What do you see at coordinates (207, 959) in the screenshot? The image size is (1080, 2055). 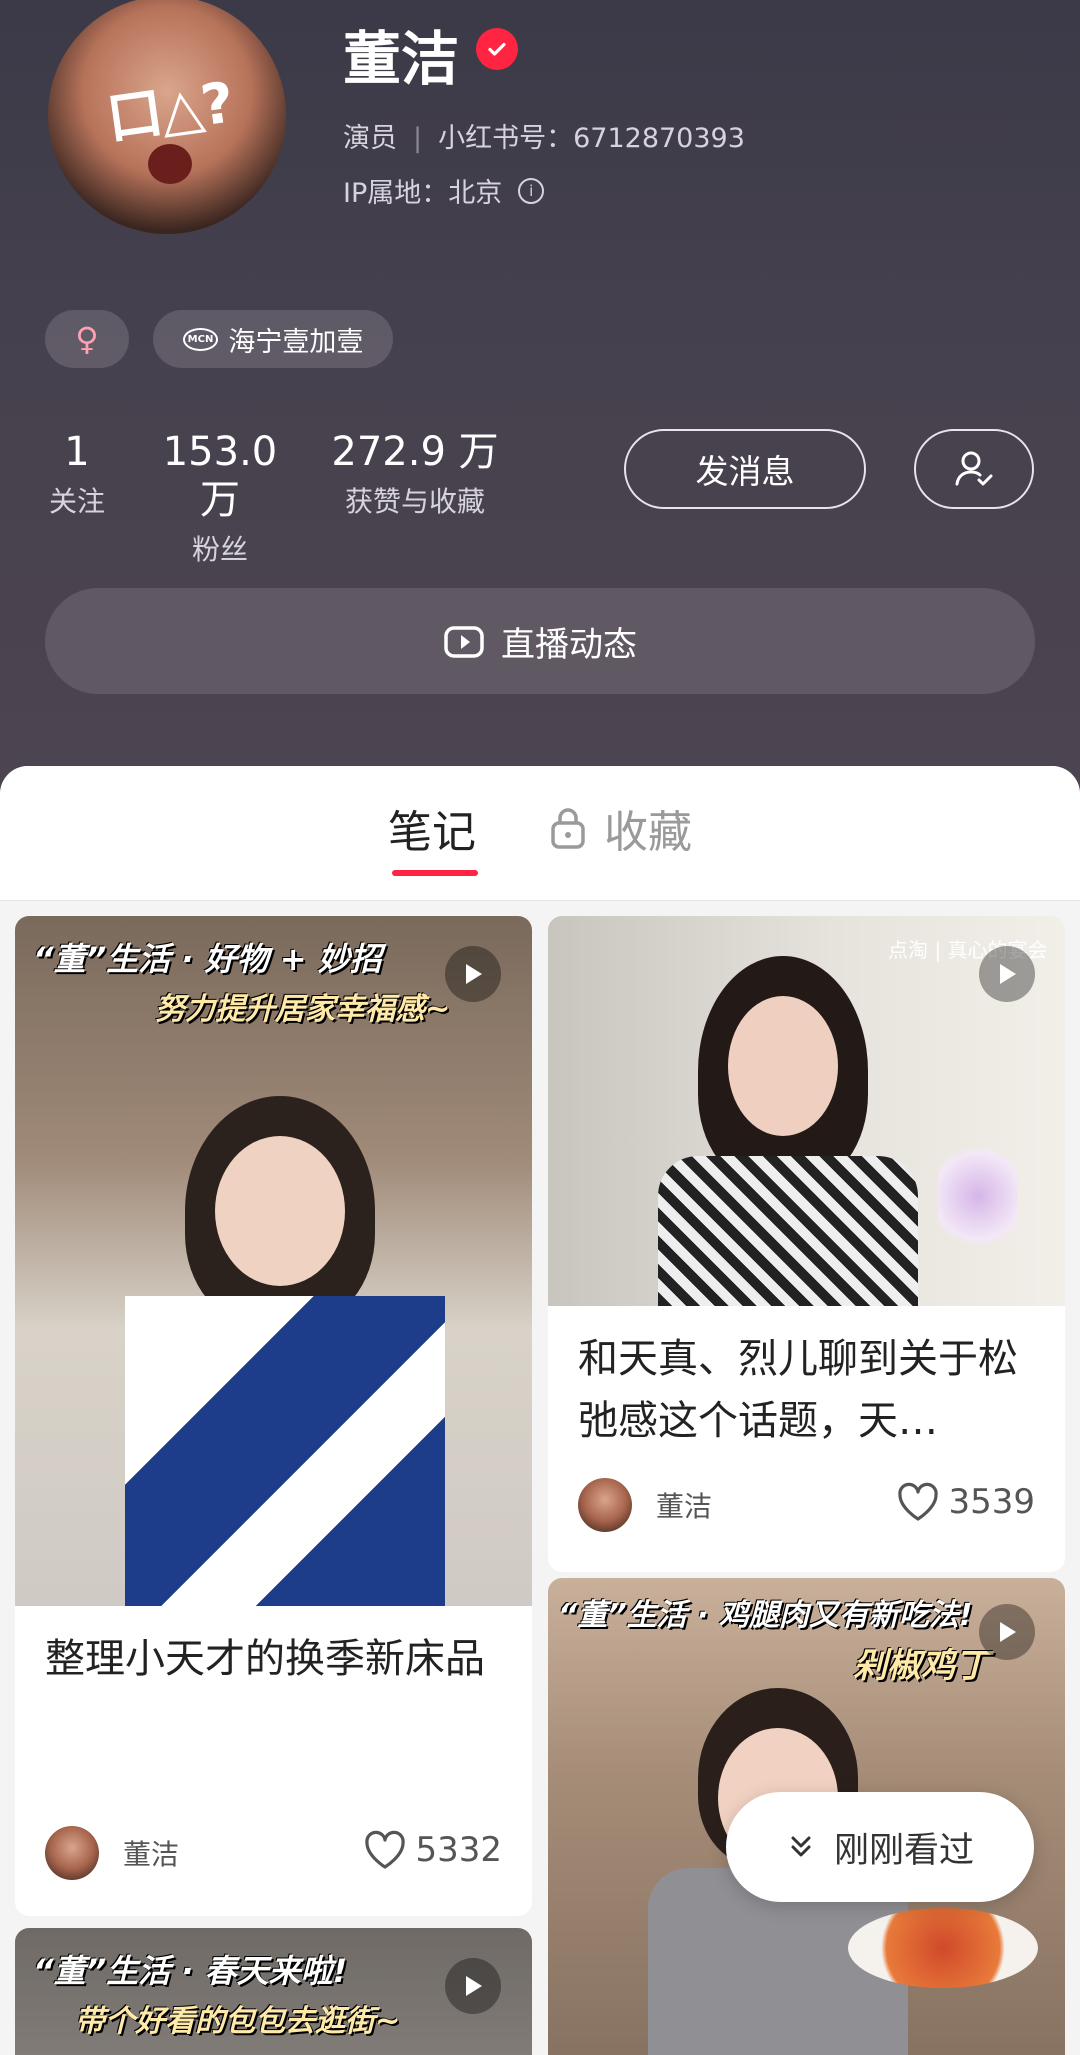 I see `cover-text-line1: “董”生活 · 好物 + 妙招` at bounding box center [207, 959].